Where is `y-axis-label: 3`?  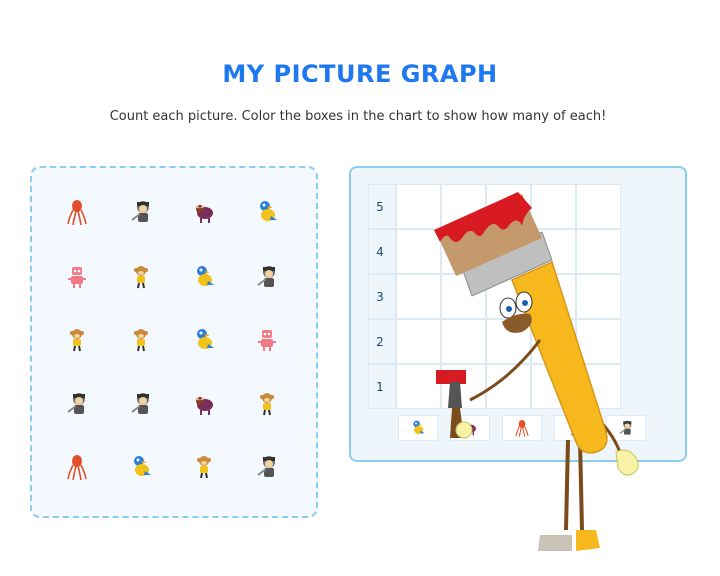 y-axis-label: 3 is located at coordinates (380, 297).